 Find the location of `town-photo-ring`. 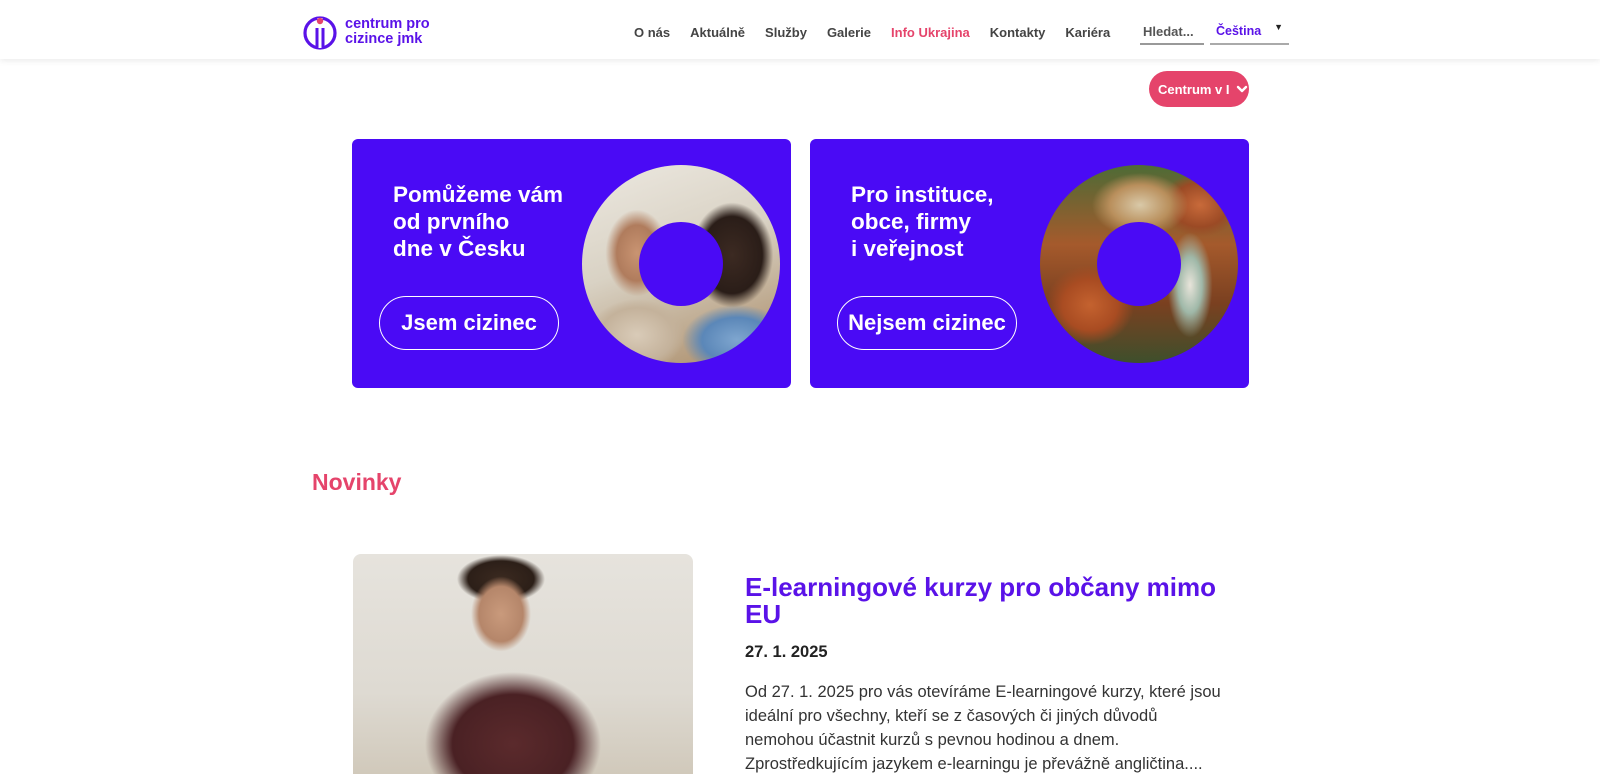

town-photo-ring is located at coordinates (1139, 264).